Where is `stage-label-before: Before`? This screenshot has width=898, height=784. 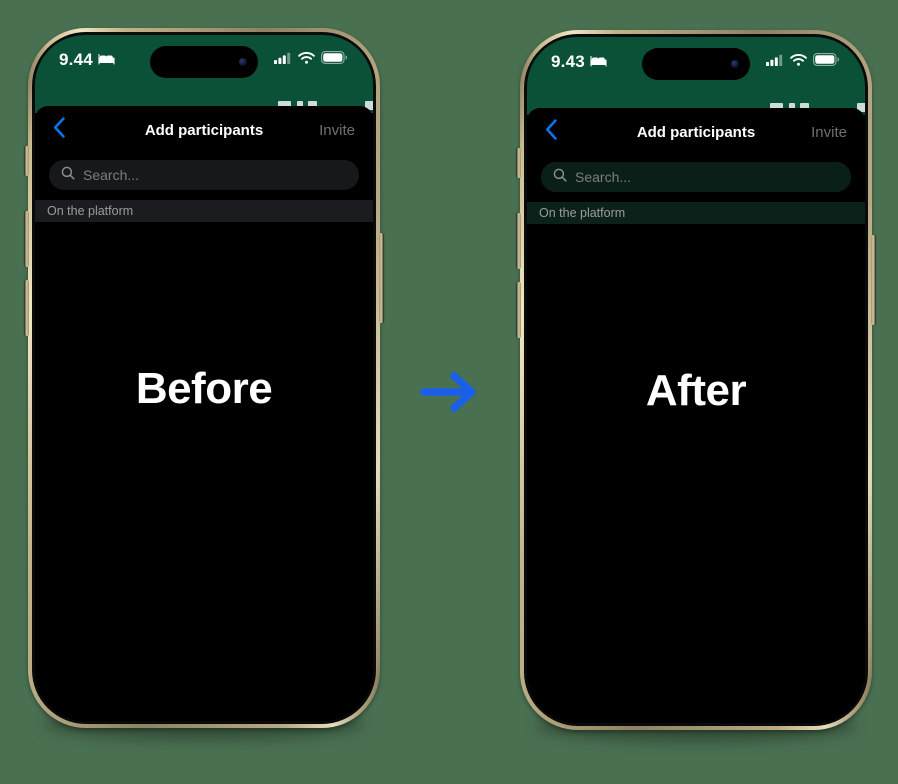
stage-label-before: Before is located at coordinates (204, 388).